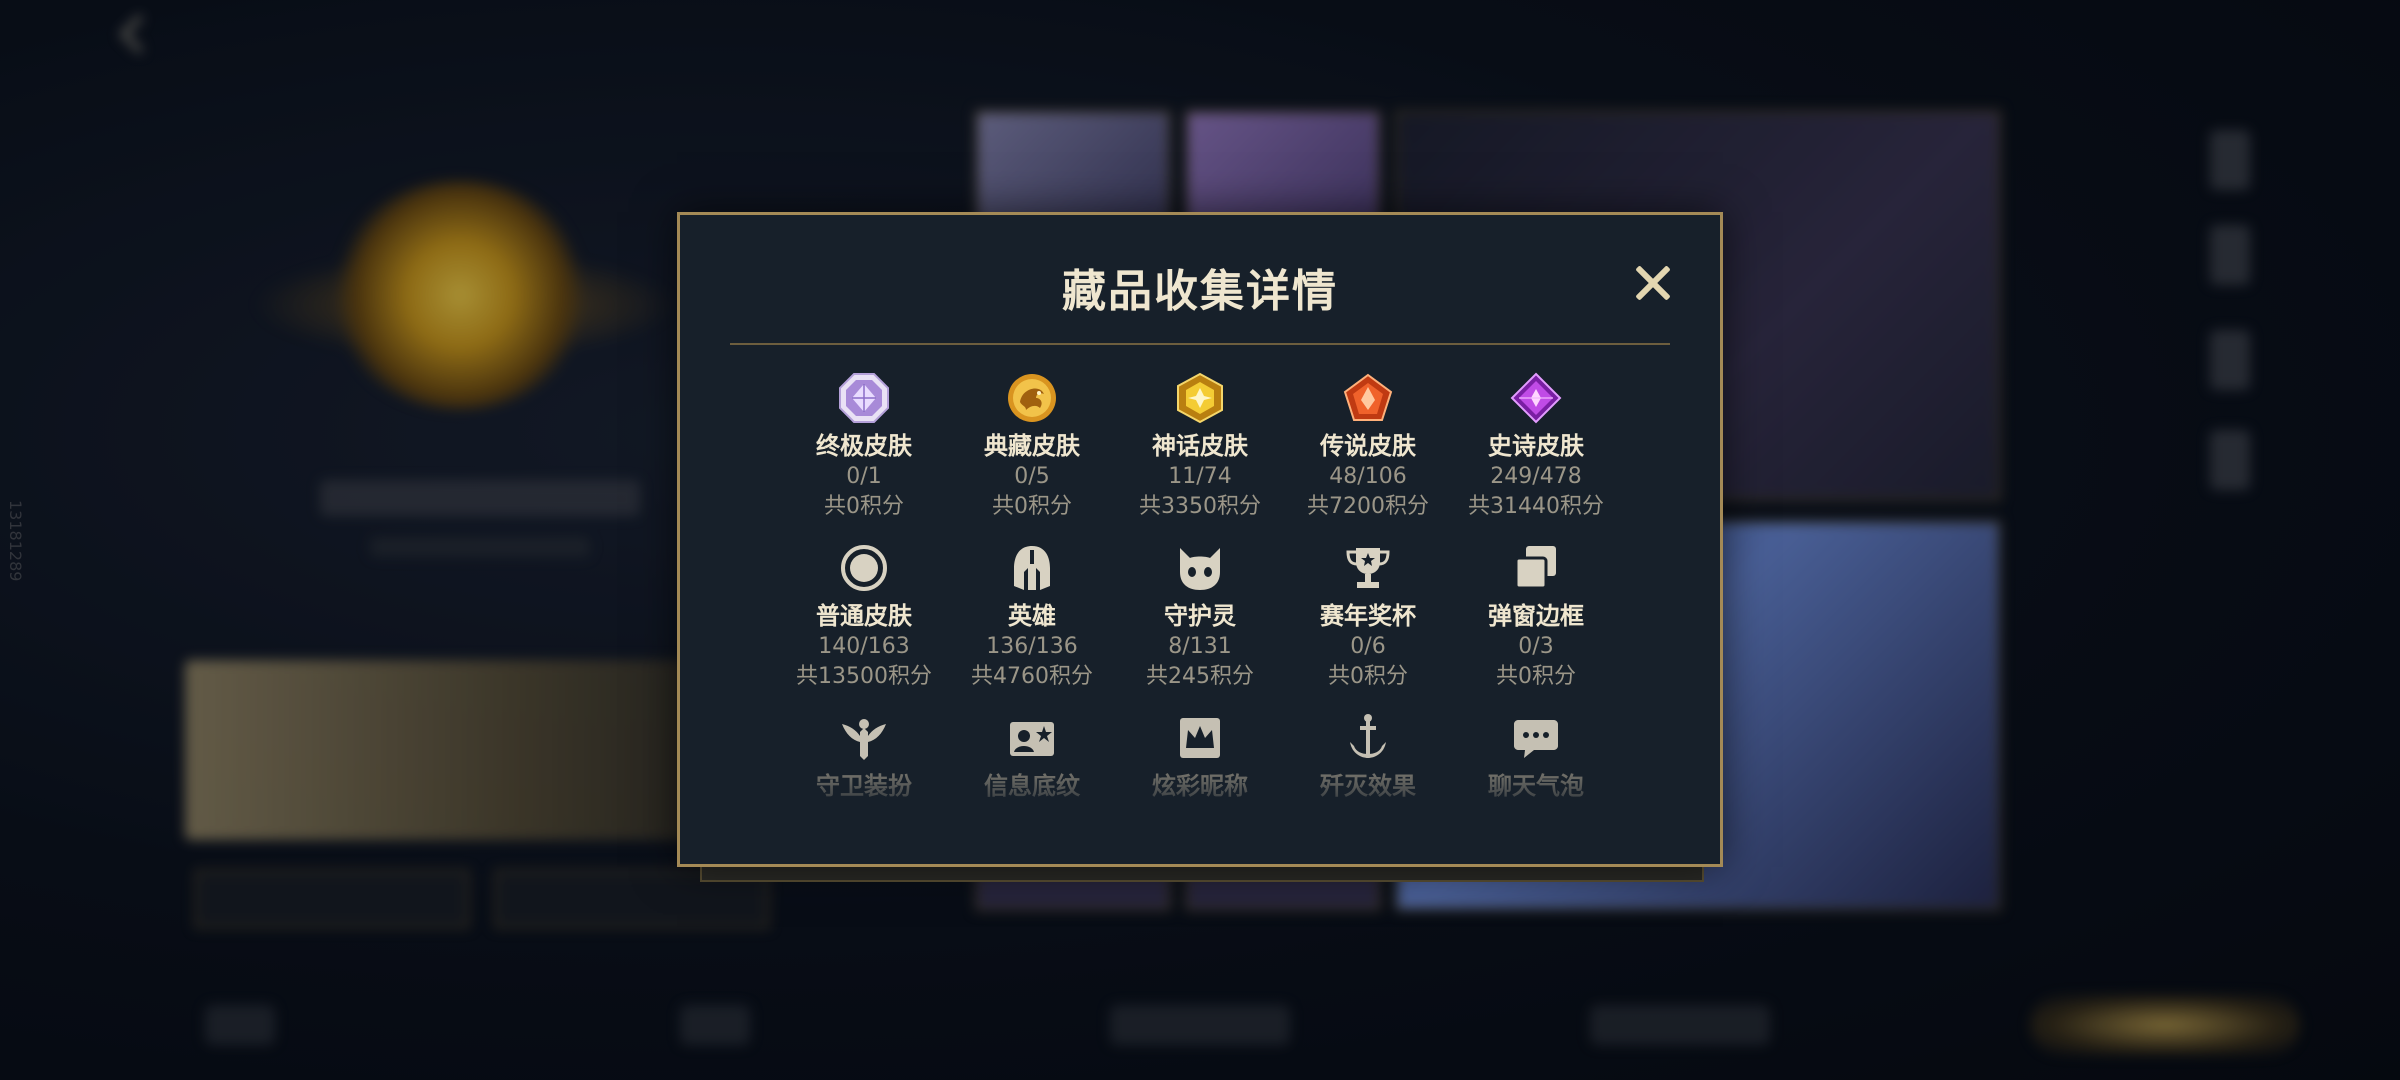  What do you see at coordinates (1368, 398) in the screenshot?
I see `orange-pentagon-gem-icon` at bounding box center [1368, 398].